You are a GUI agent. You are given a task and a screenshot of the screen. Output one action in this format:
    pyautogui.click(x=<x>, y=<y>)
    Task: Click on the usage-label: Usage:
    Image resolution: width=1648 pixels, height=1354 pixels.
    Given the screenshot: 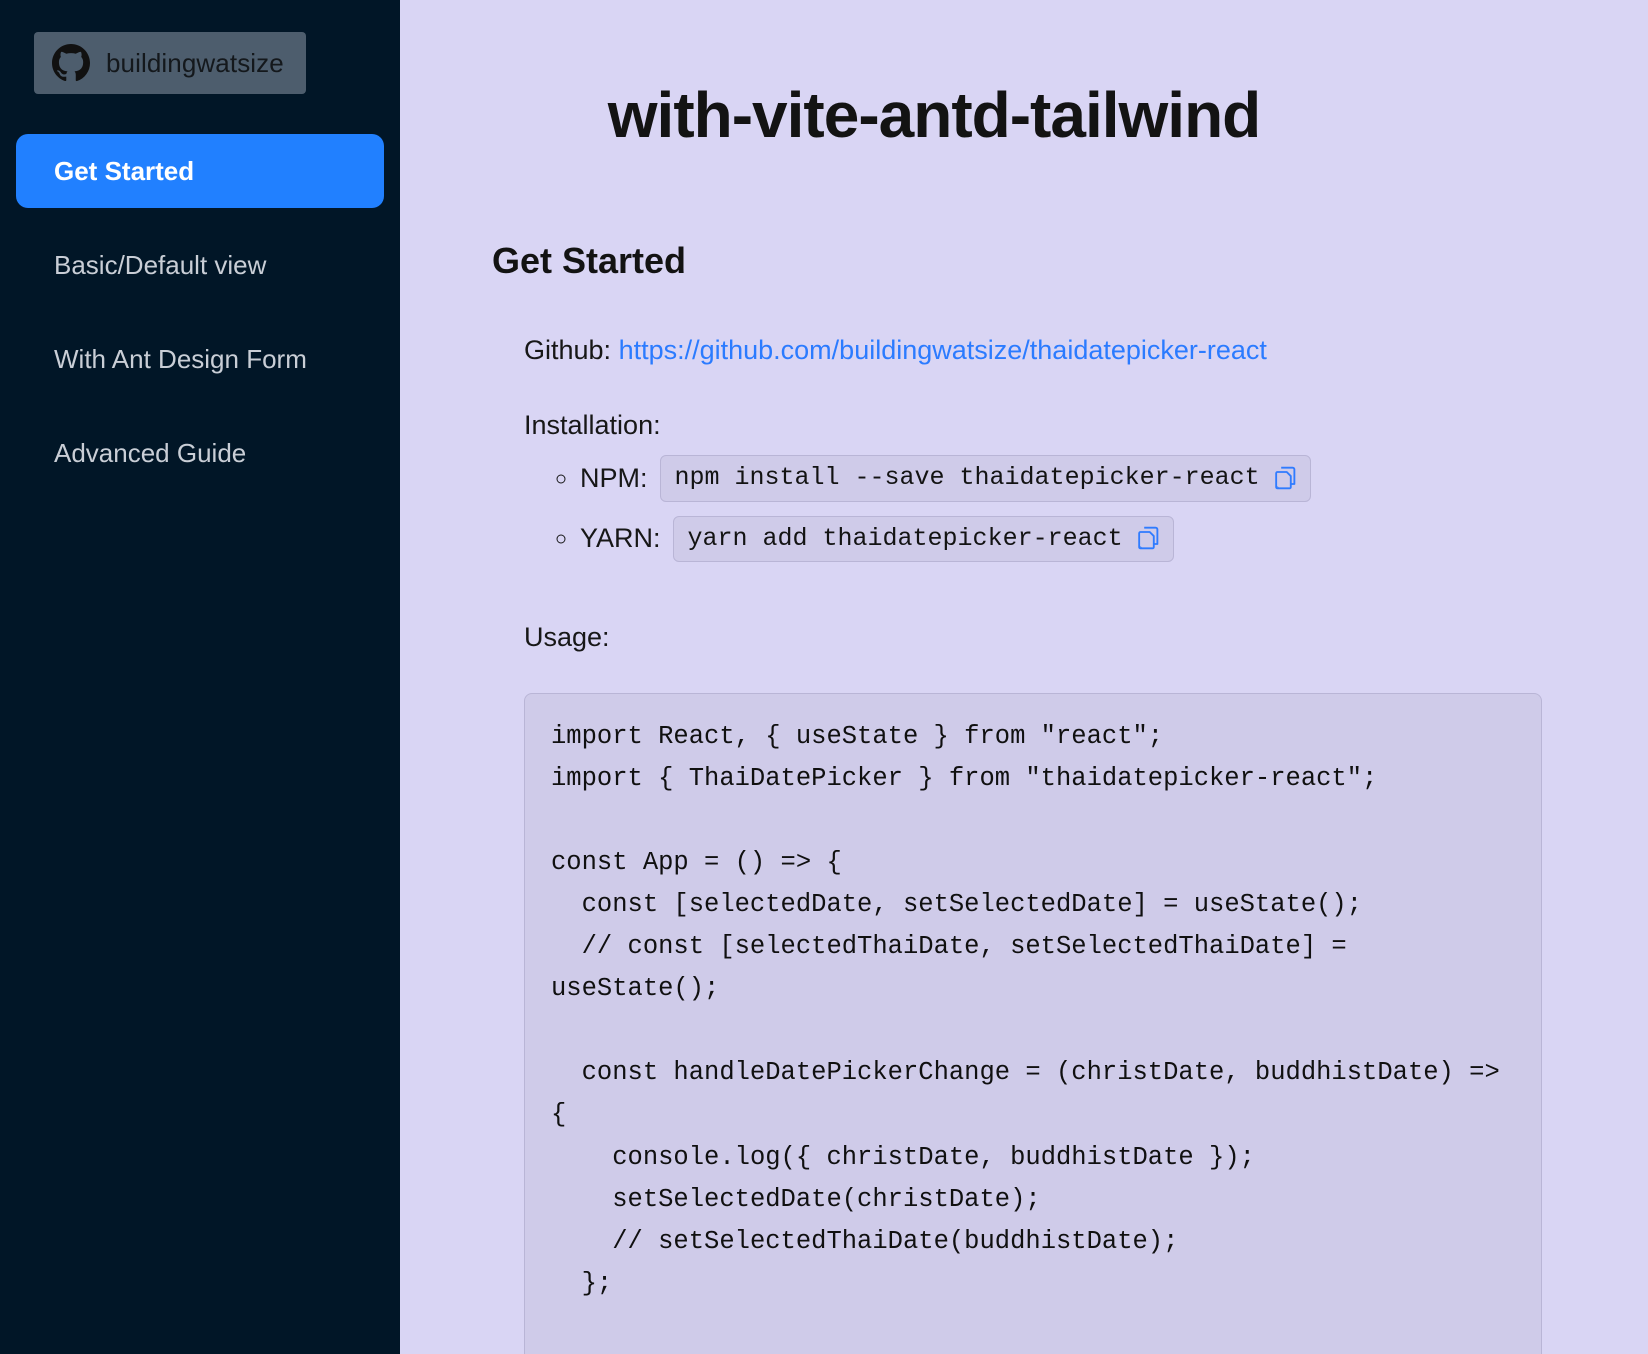 What is the action you would take?
    pyautogui.click(x=567, y=636)
    